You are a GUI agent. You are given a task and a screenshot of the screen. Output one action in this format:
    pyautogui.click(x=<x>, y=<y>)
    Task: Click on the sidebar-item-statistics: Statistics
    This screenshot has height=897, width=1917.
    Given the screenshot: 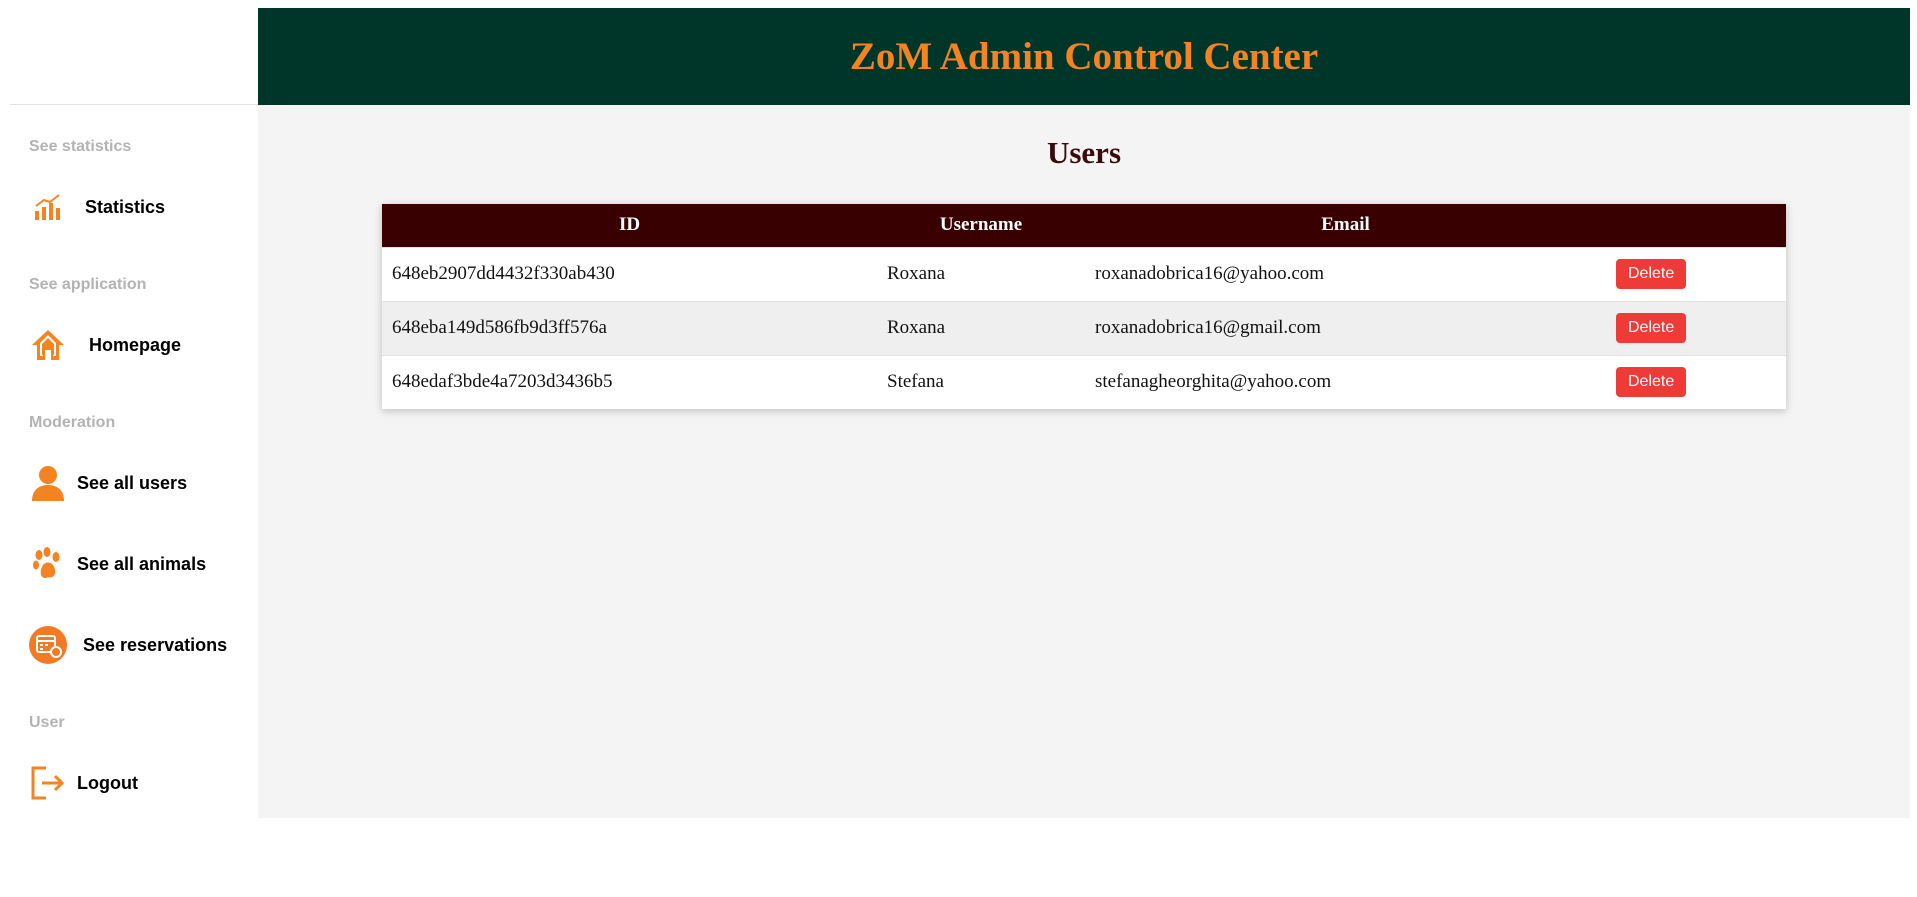 What is the action you would take?
    pyautogui.click(x=97, y=207)
    